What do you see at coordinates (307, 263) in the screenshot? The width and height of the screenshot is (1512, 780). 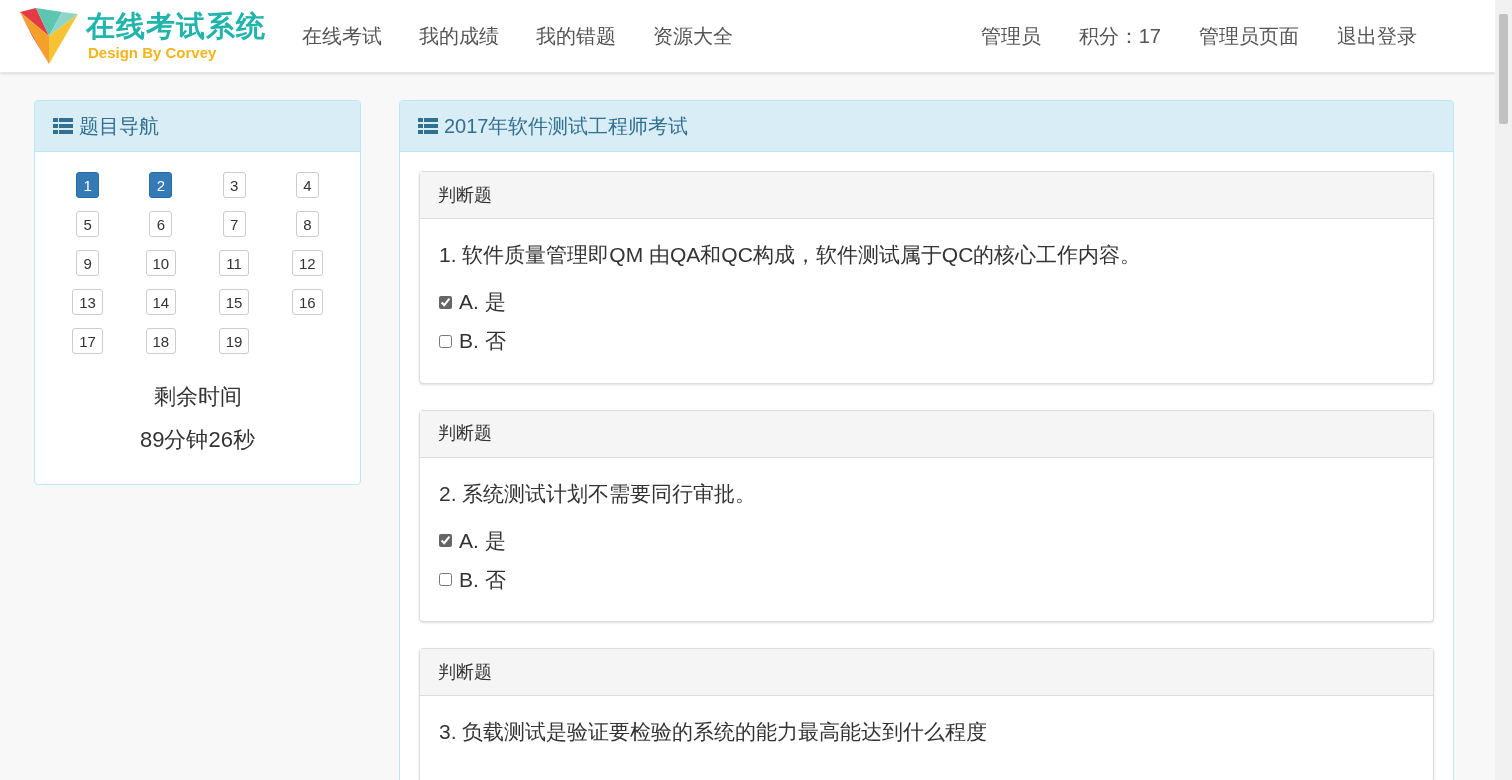 I see `question-number-button: 12` at bounding box center [307, 263].